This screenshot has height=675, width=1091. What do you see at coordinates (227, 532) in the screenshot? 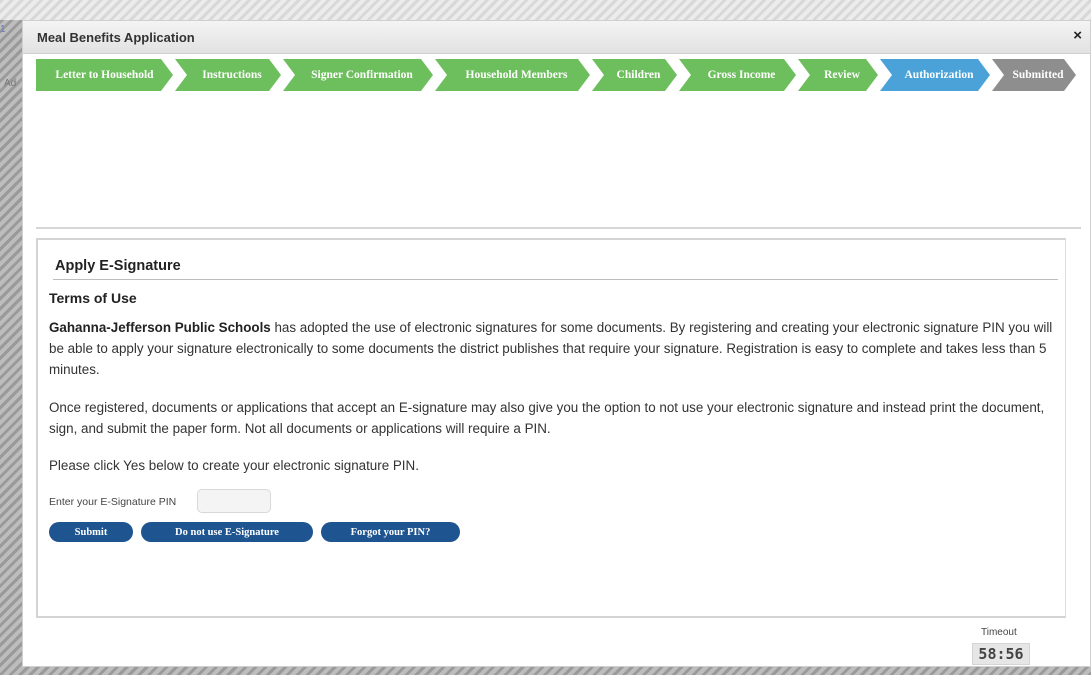
I see `do-not-use-esignature-button: Do not use E-Signature` at bounding box center [227, 532].